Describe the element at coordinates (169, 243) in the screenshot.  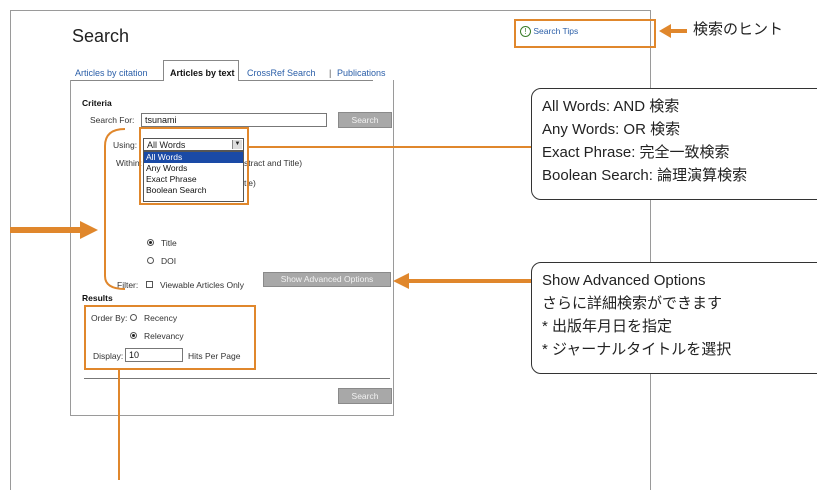
I see `within-title-label: Title` at that location.